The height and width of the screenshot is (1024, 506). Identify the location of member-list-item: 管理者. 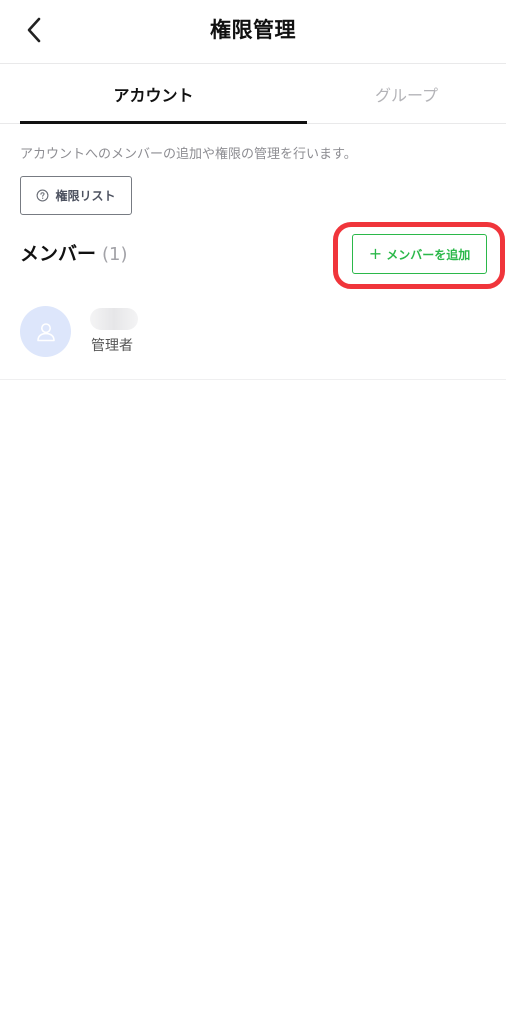
(253, 335).